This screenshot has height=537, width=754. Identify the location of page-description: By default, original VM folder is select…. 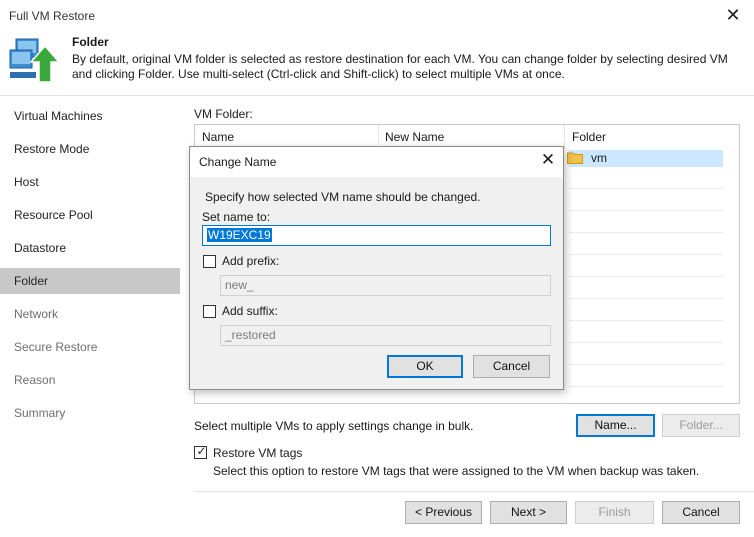
(400, 66).